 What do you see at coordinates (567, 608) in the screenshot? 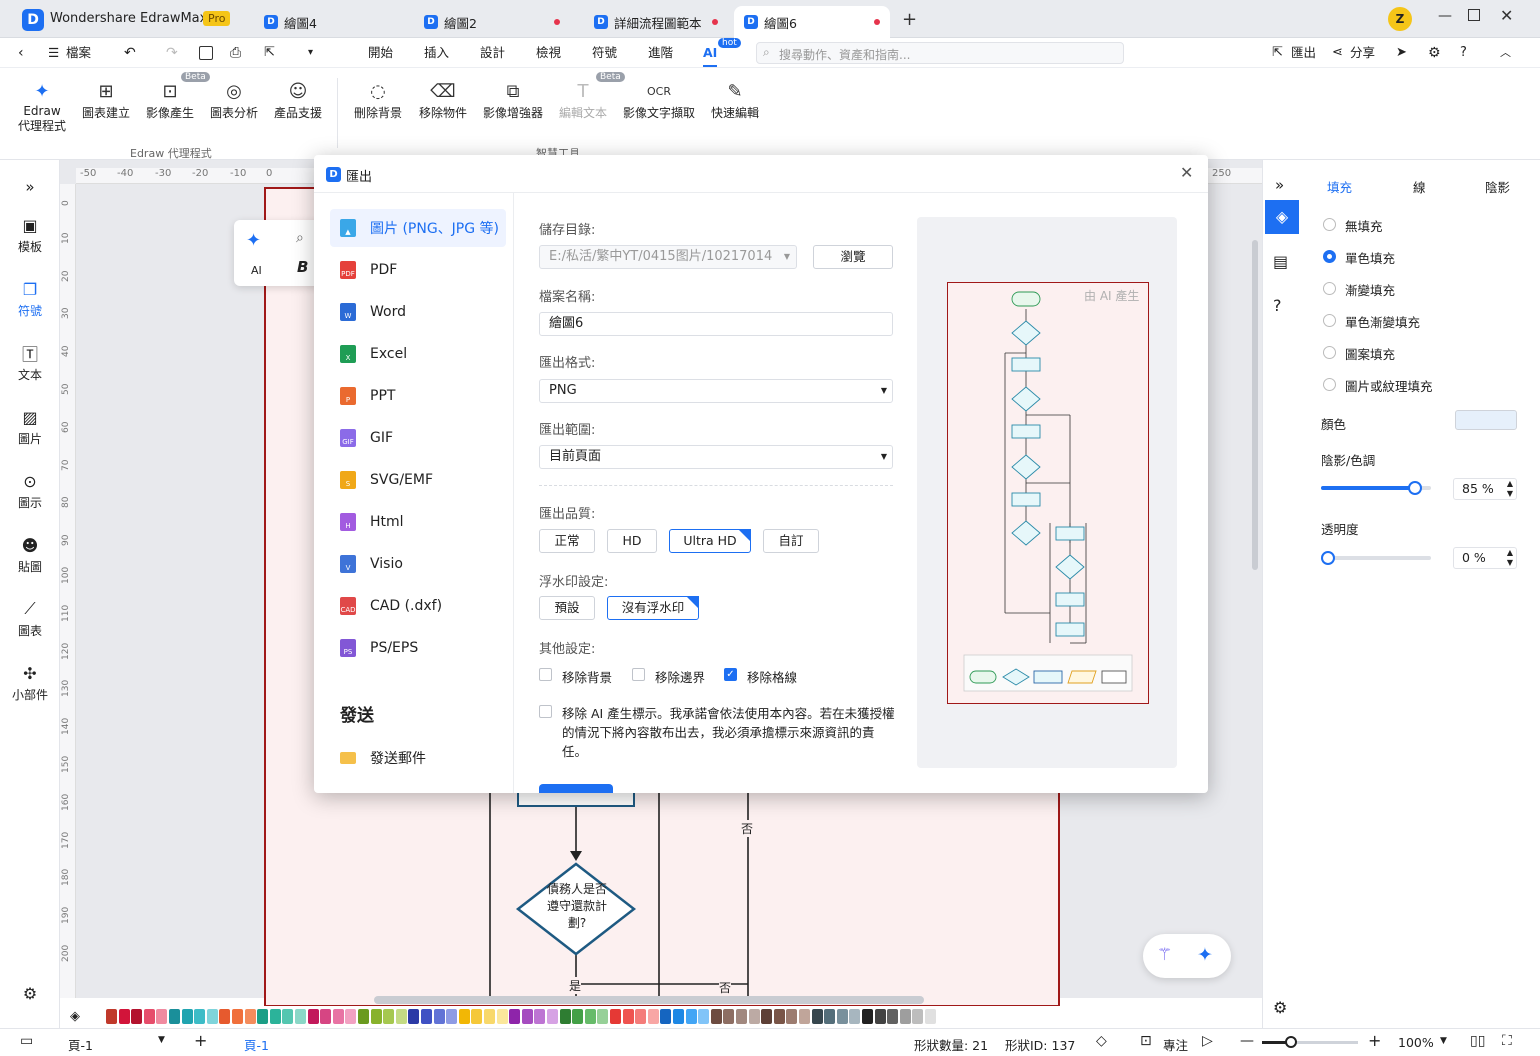
I see `watermark-default: 預設` at bounding box center [567, 608].